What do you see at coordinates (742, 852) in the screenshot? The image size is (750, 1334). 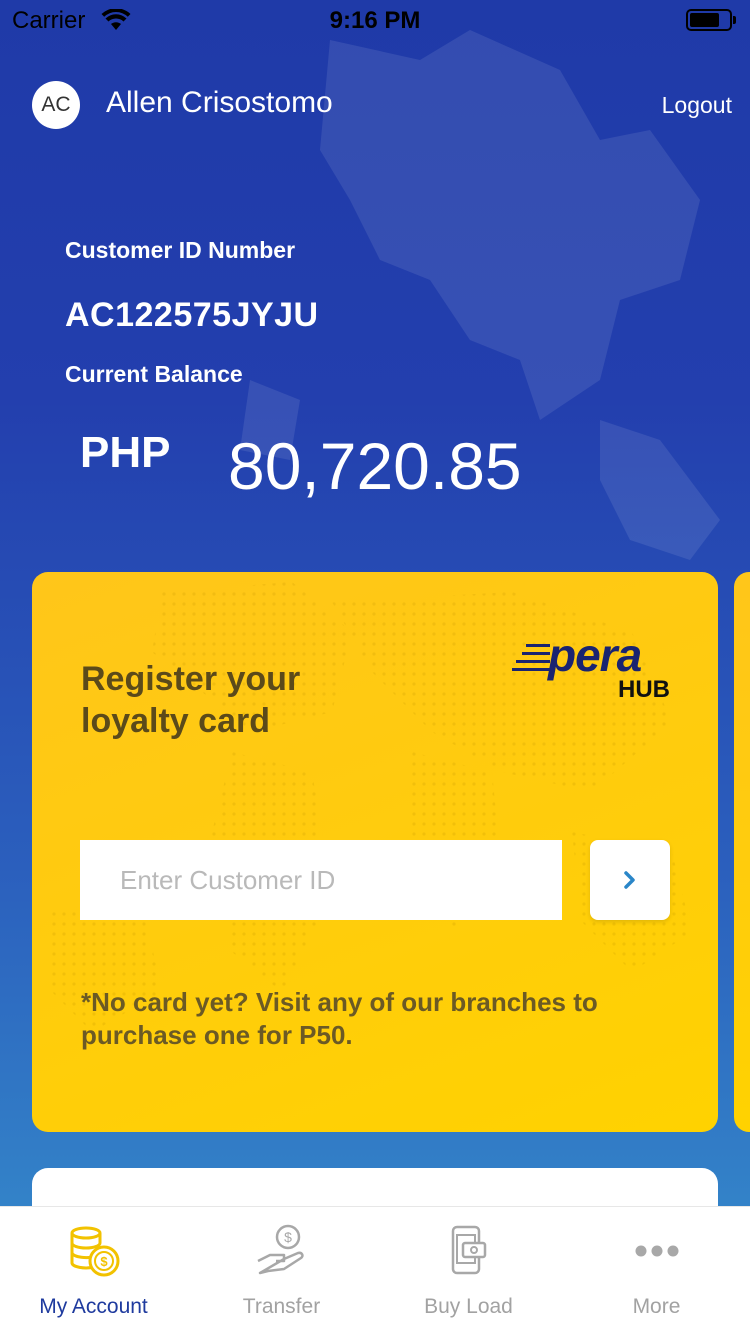 I see `next-card-peek` at bounding box center [742, 852].